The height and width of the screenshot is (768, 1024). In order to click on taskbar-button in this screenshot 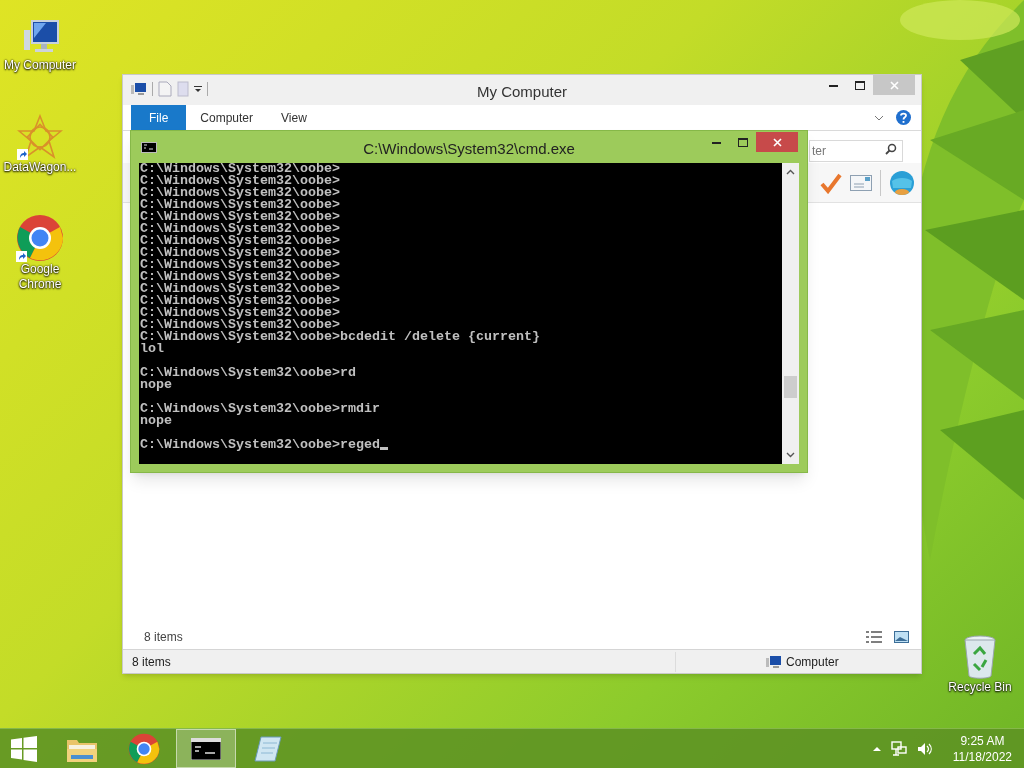, I will do `click(206, 748)`.